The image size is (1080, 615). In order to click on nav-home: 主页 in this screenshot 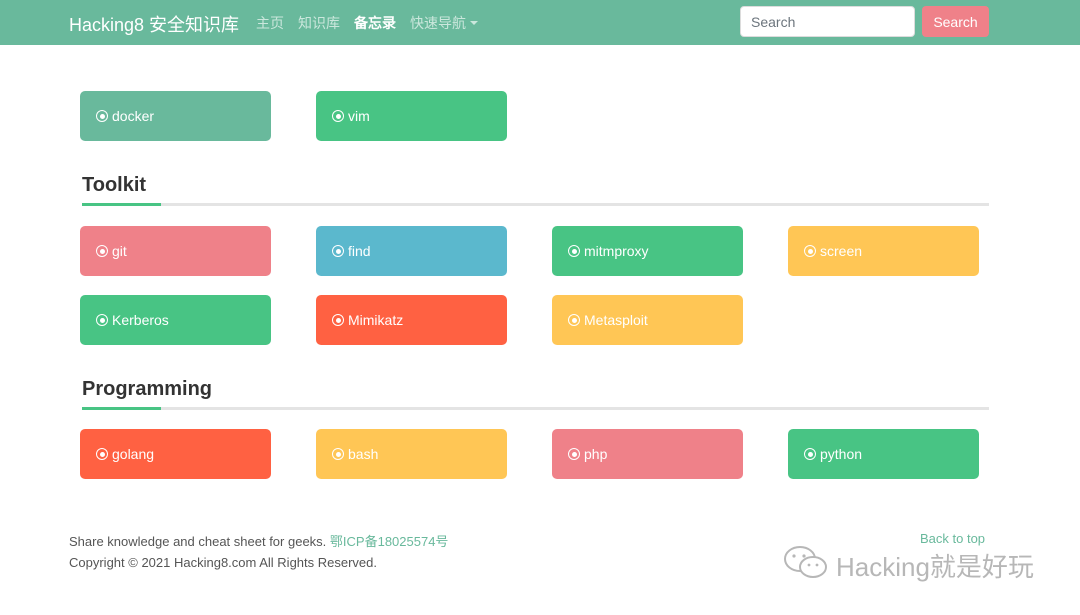, I will do `click(270, 23)`.